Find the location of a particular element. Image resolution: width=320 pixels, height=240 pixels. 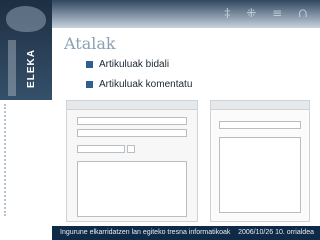

sidebar: ELEKA is located at coordinates (26, 50).